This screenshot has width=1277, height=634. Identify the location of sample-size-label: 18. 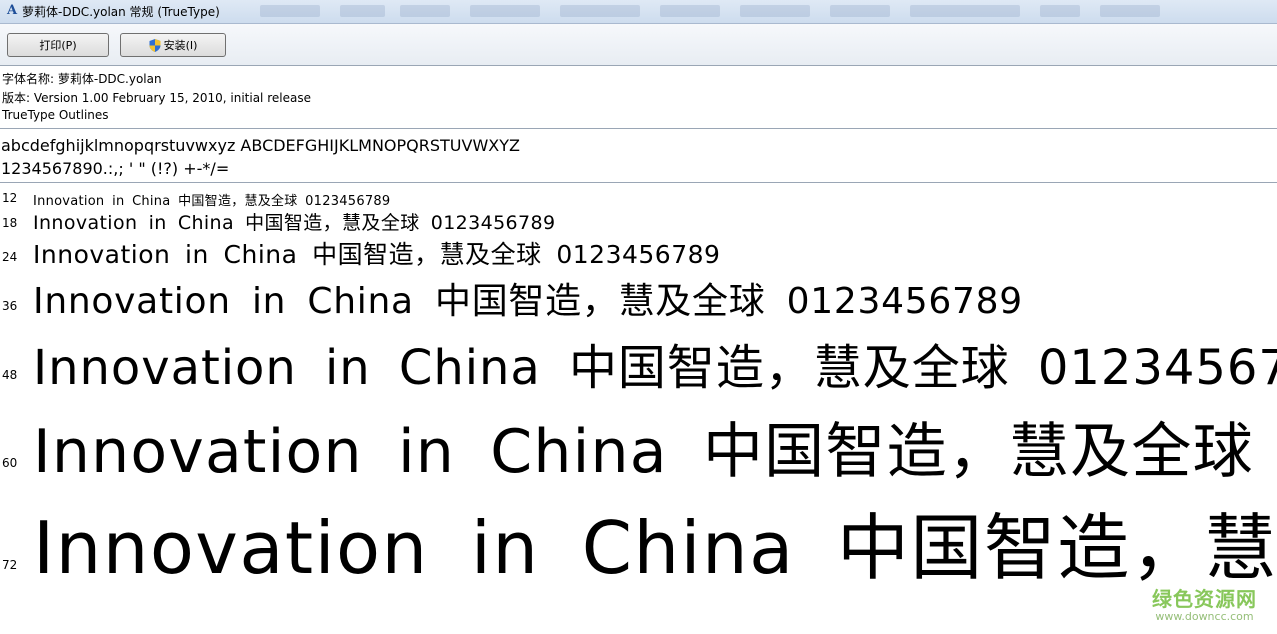
(10, 223).